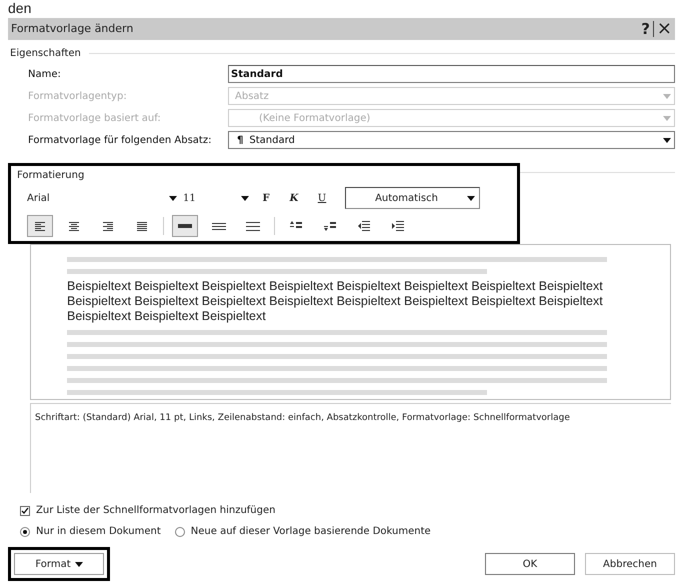 This screenshot has width=683, height=588. What do you see at coordinates (530, 564) in the screenshot?
I see `ok-button: OK` at bounding box center [530, 564].